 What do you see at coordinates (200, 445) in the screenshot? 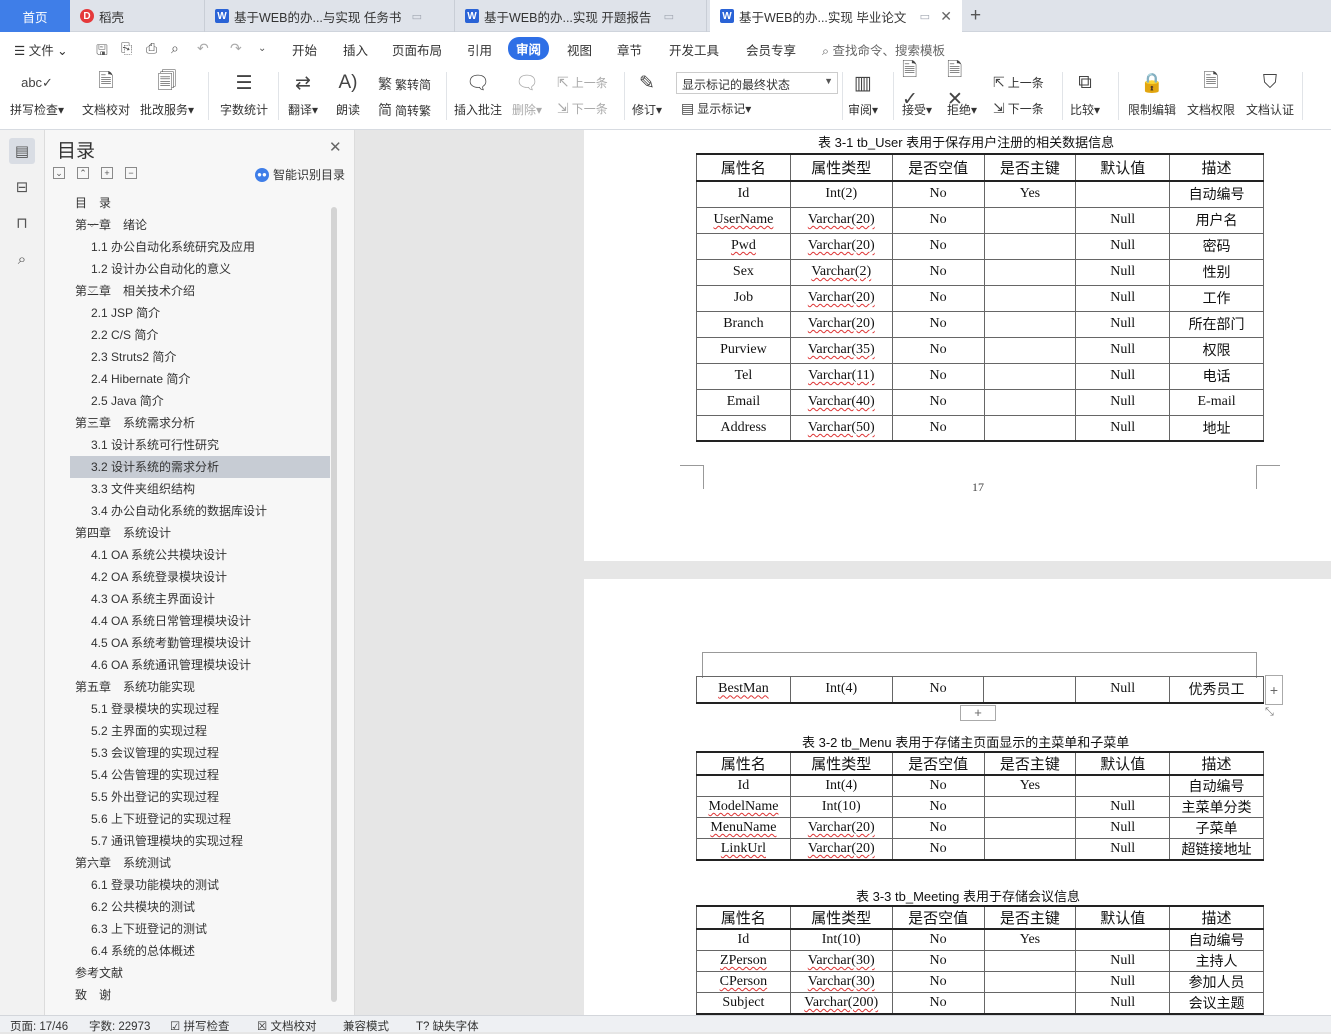
I see `toc-item: 3.1 设计系统可行性研究` at bounding box center [200, 445].